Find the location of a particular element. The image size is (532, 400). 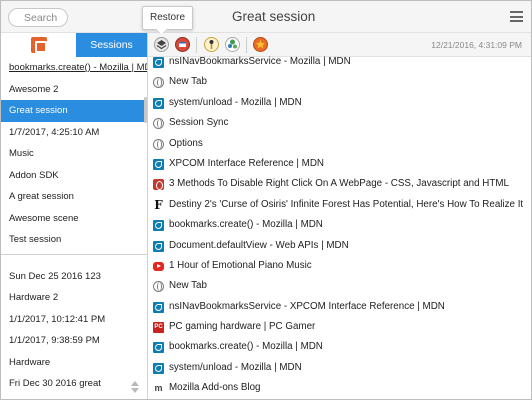

tab-session-icon is located at coordinates (38, 45).